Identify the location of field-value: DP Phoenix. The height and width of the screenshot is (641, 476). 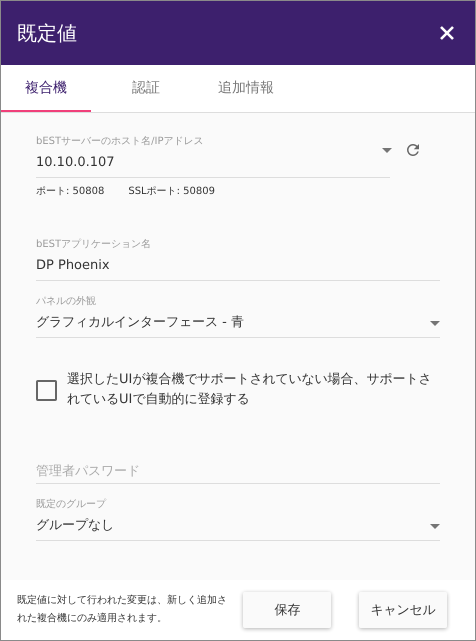
(73, 266).